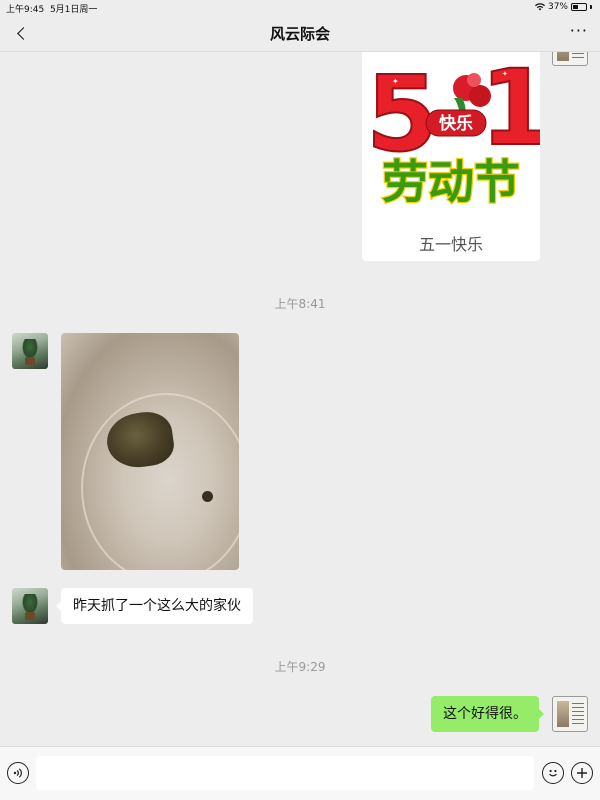  I want to click on sticker-caption: 五一快乐, so click(450, 244).